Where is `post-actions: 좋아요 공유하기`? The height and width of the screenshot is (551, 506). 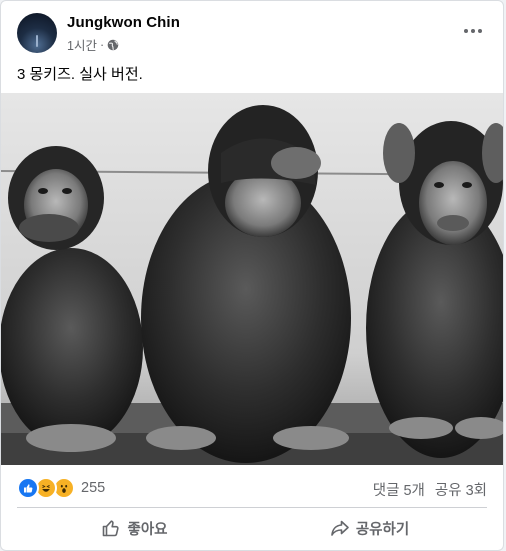 post-actions: 좋아요 공유하기 is located at coordinates (252, 528).